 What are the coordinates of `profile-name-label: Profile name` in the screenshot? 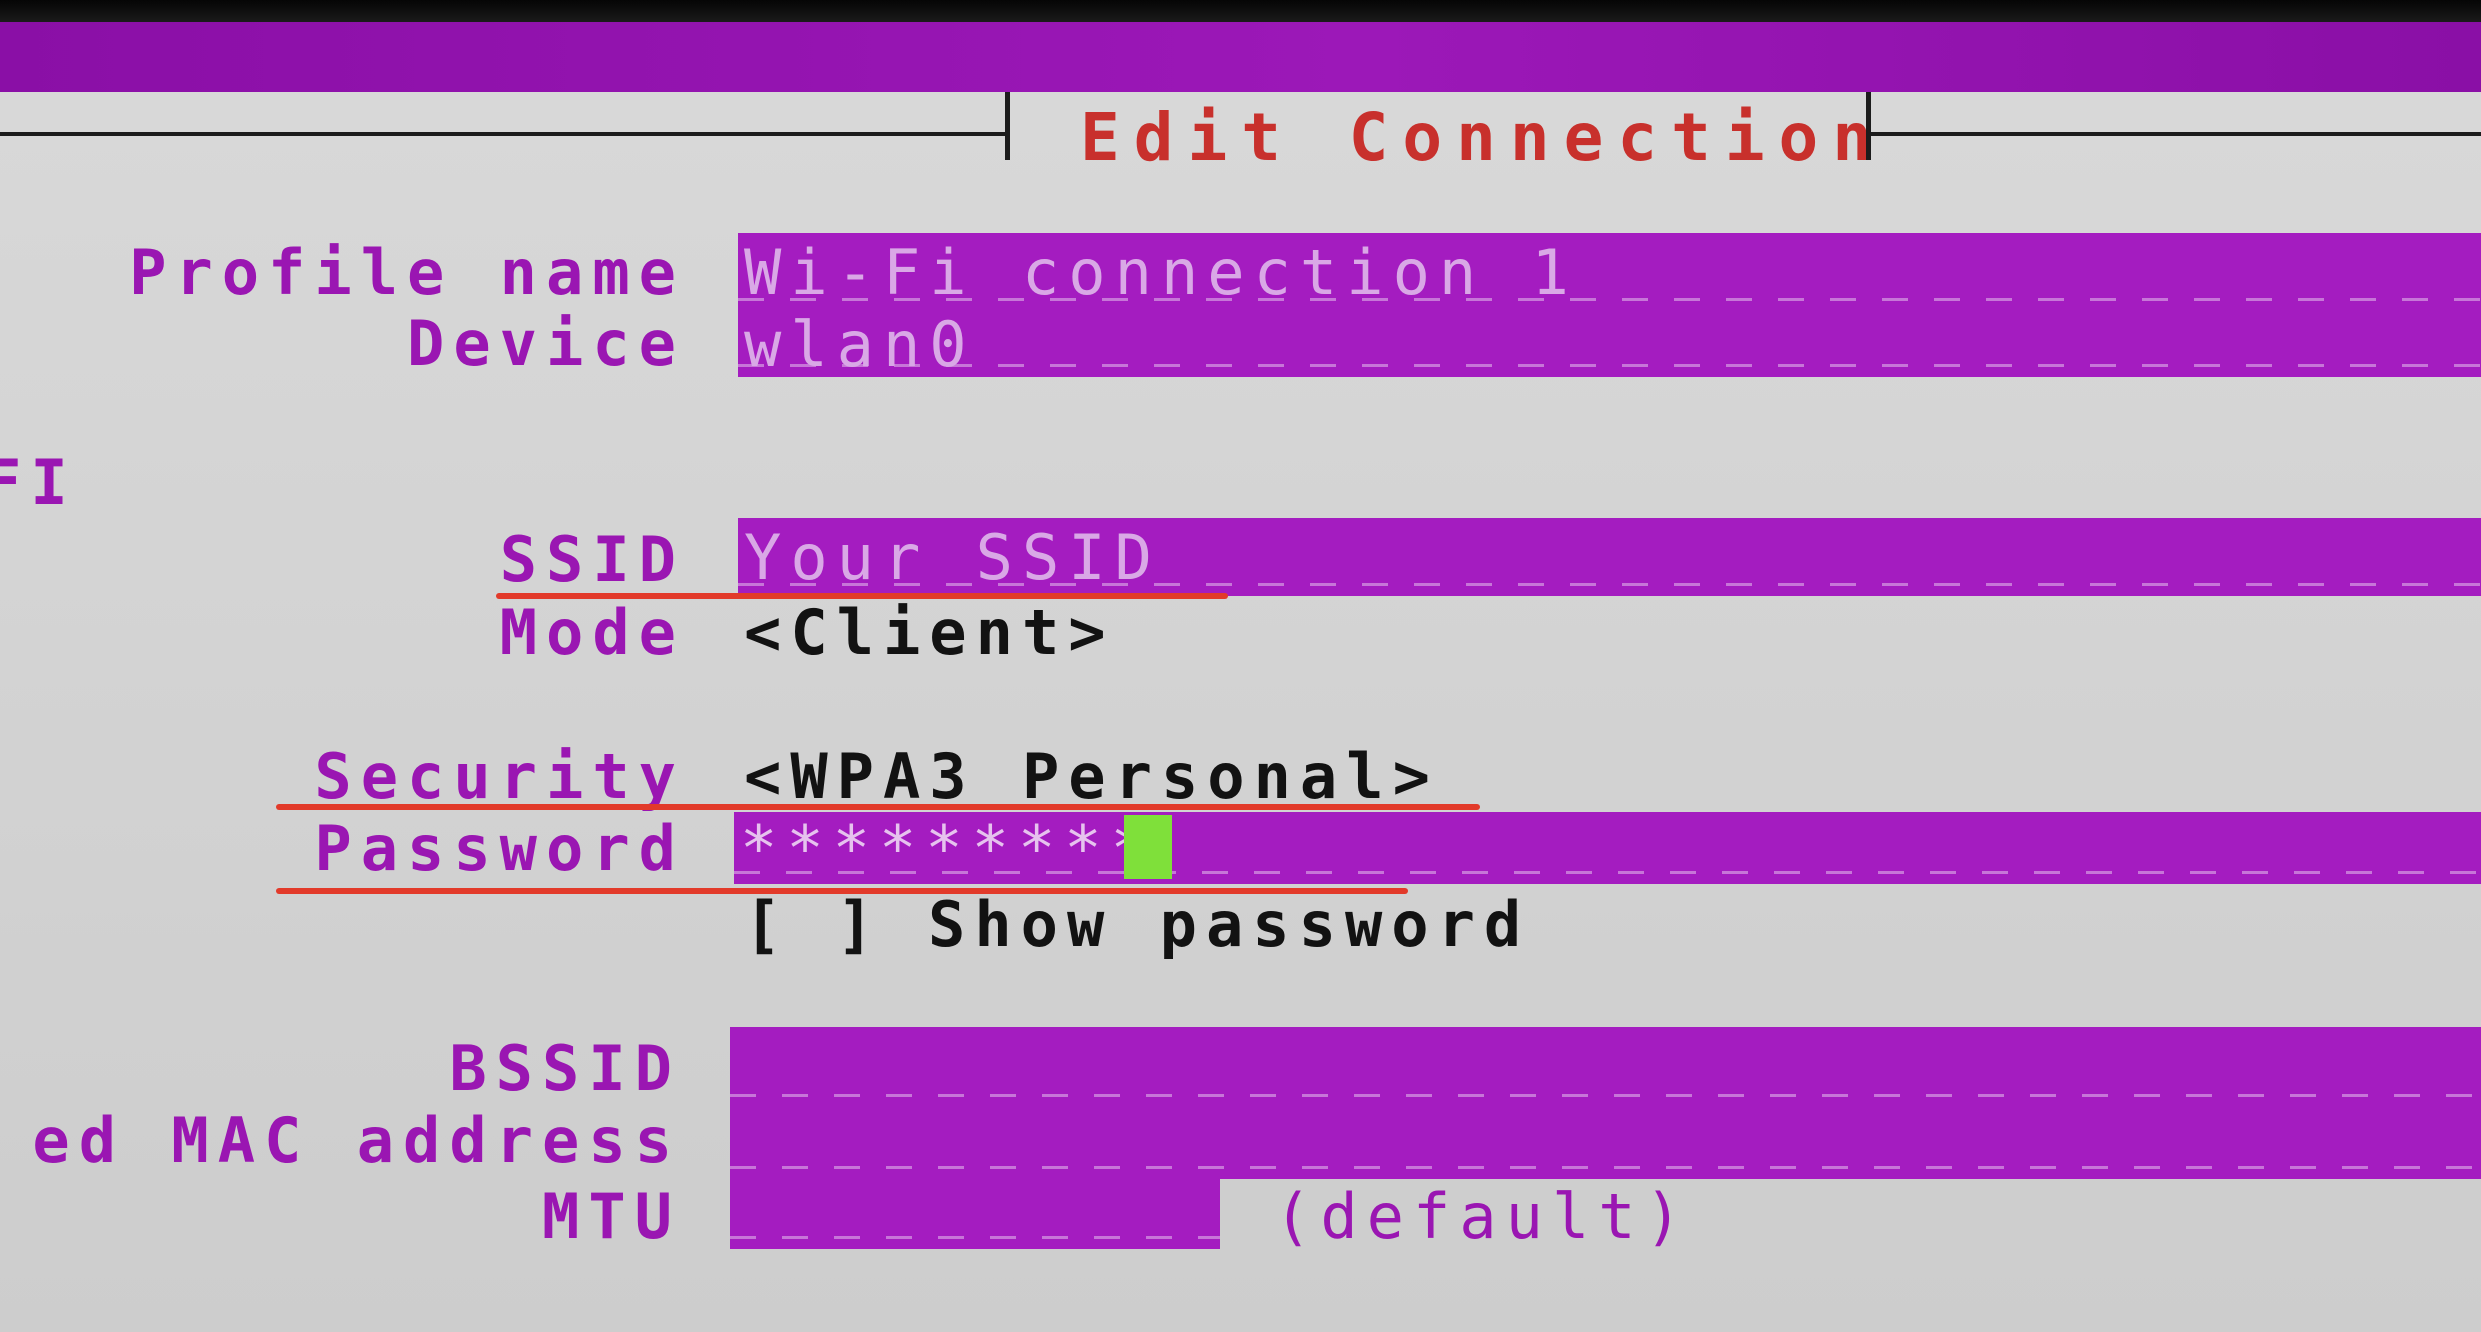 It's located at (407, 272).